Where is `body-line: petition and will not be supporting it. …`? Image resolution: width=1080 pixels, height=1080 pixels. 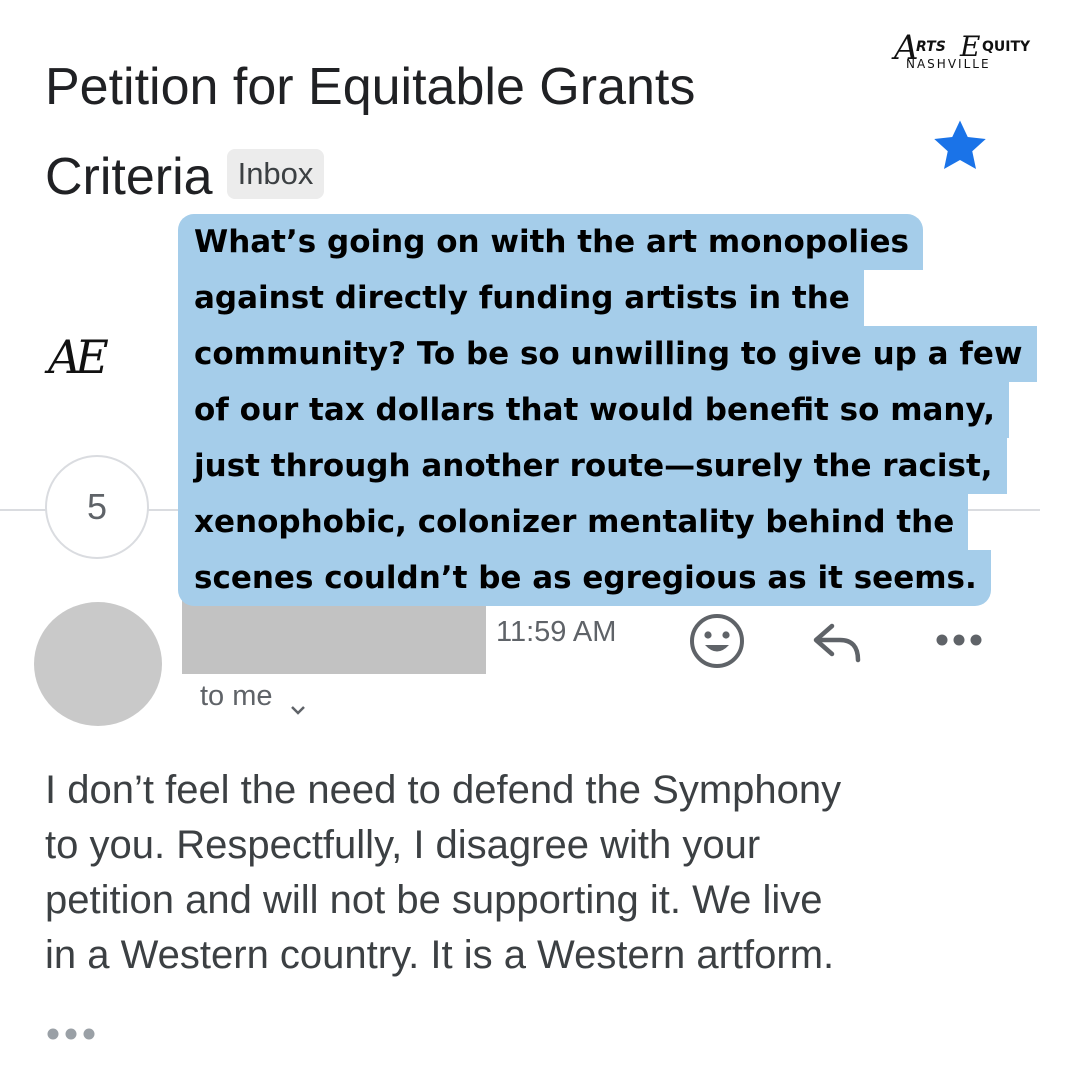
body-line: petition and will not be supporting it. … is located at coordinates (434, 900).